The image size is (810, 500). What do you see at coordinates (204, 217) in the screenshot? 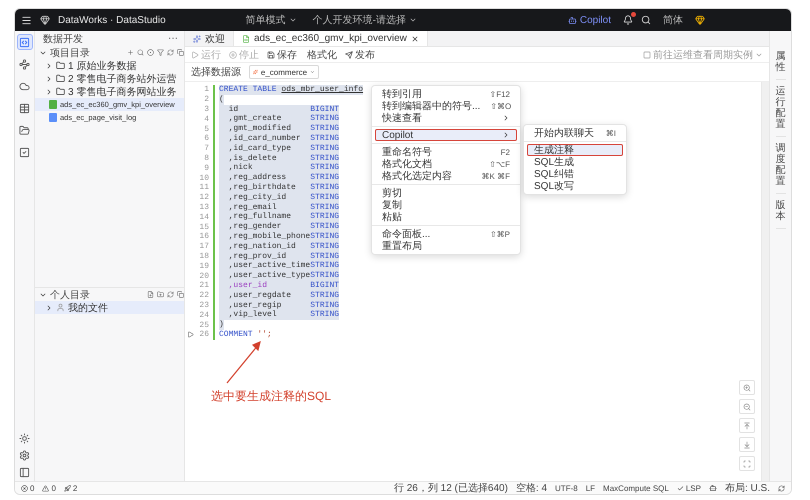
I see `line-number: 14` at bounding box center [204, 217].